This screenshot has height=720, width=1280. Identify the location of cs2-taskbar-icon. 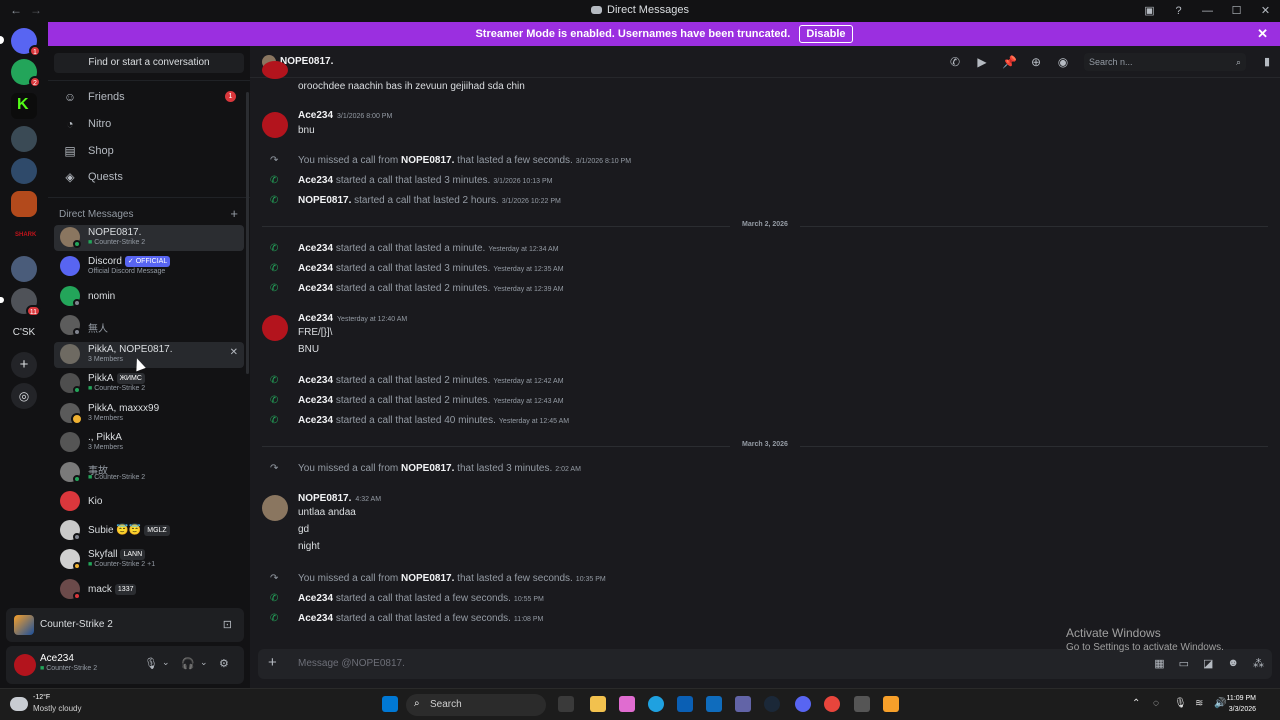
(891, 704).